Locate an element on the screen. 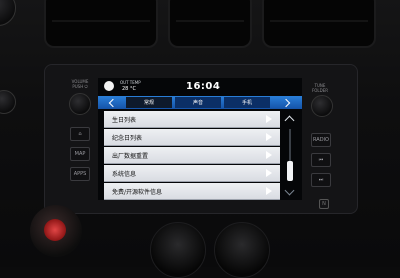 The image size is (400, 278). left-dash-knob is located at coordinates (8, 102).